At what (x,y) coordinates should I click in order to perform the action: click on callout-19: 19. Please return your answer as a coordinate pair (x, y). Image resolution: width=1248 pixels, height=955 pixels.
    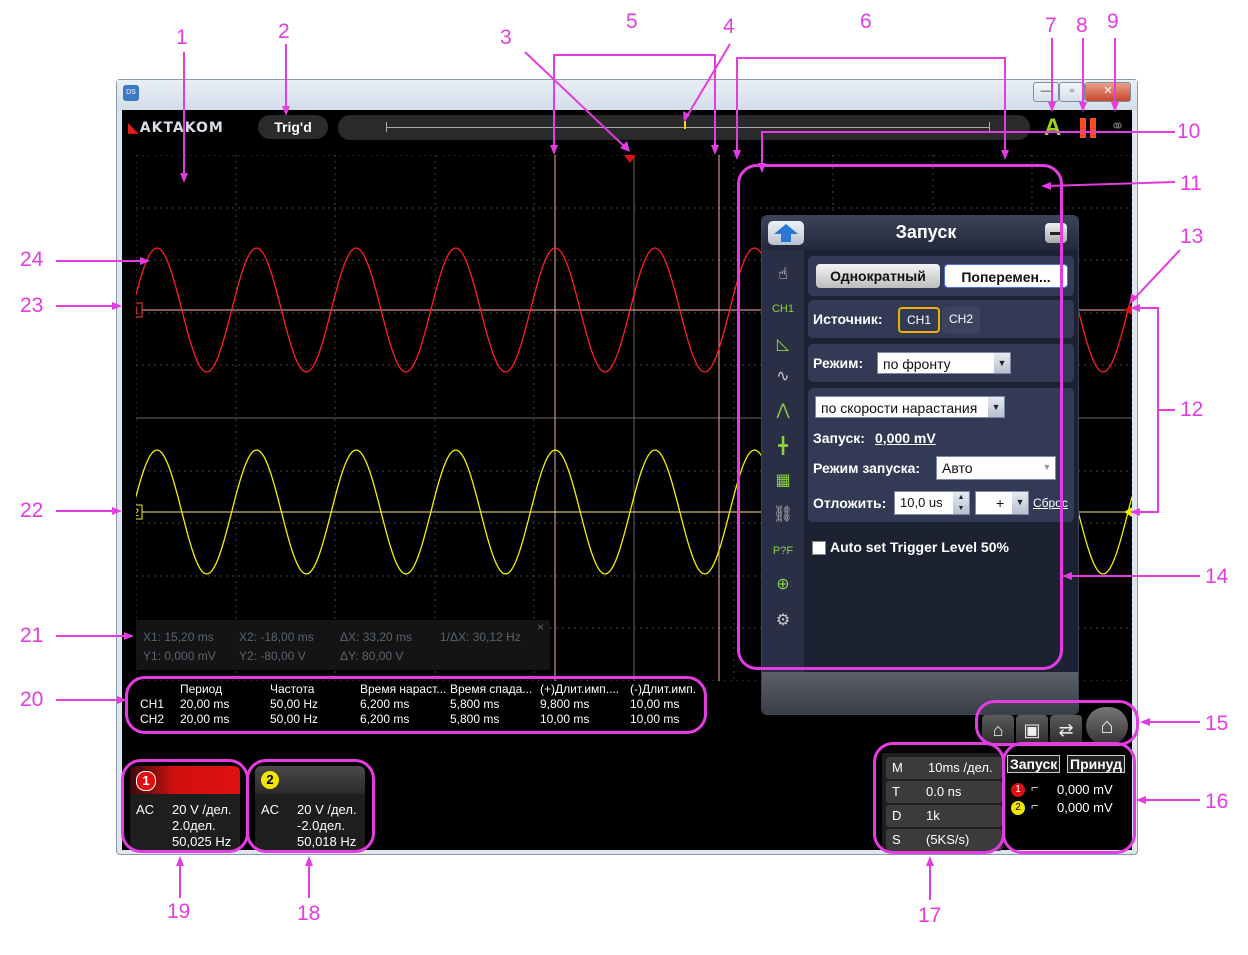
    Looking at the image, I should click on (179, 911).